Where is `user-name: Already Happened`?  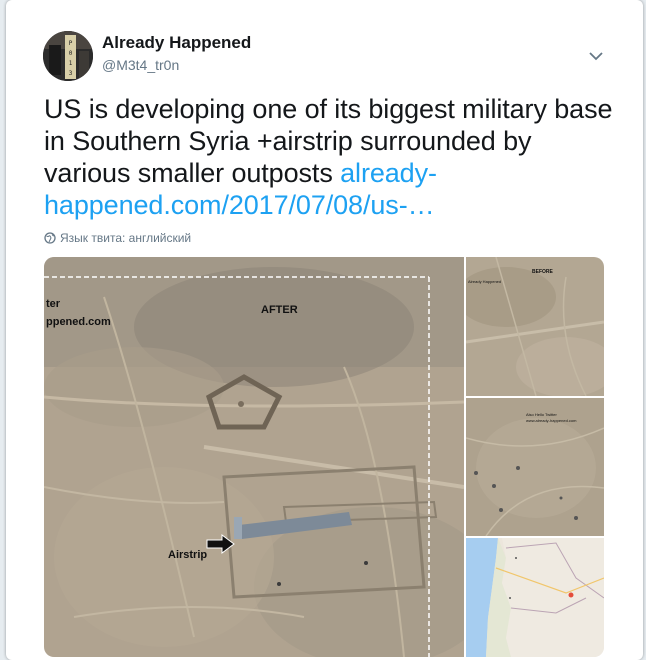
user-name: Already Happened is located at coordinates (176, 43).